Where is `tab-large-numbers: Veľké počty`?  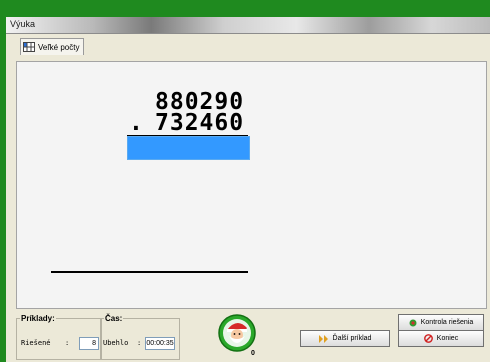 tab-large-numbers: Veľké počty is located at coordinates (52, 46).